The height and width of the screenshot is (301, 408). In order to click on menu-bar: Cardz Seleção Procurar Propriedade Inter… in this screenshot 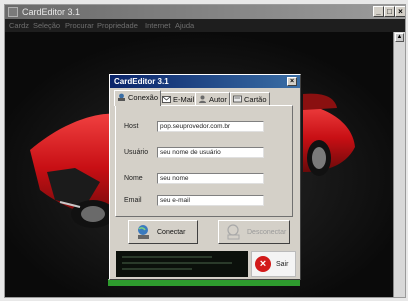, I will do `click(205, 25)`.